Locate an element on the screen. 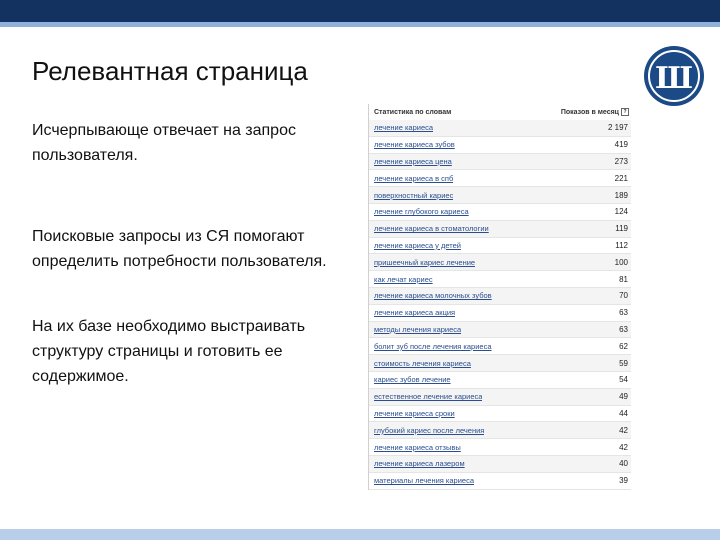 The width and height of the screenshot is (720, 540). keyword-link: лечение кариеса молочных зубов is located at coordinates (433, 295).